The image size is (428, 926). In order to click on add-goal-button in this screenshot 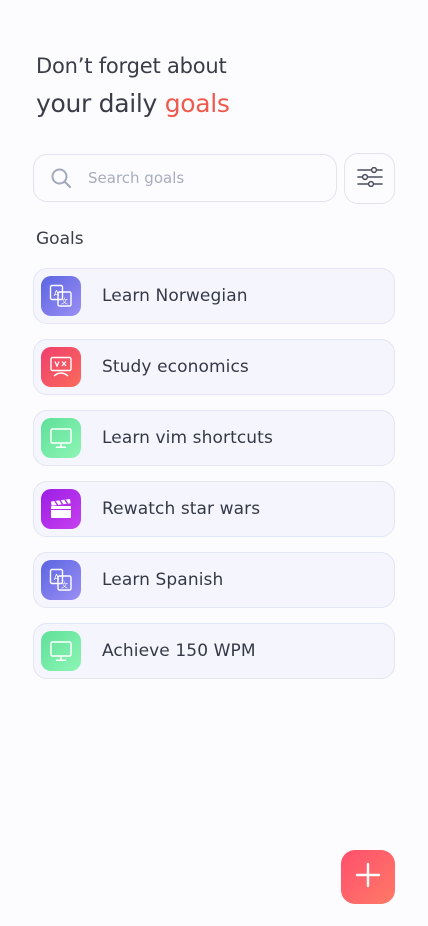, I will do `click(368, 877)`.